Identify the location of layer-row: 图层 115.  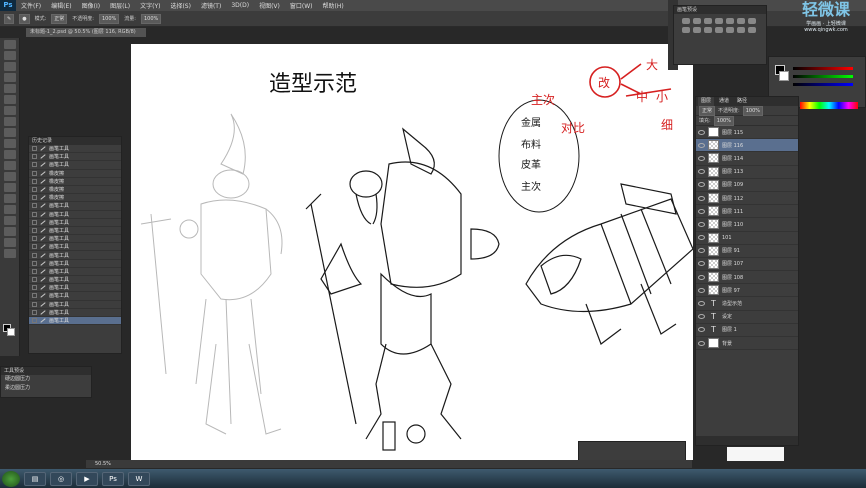
(747, 133).